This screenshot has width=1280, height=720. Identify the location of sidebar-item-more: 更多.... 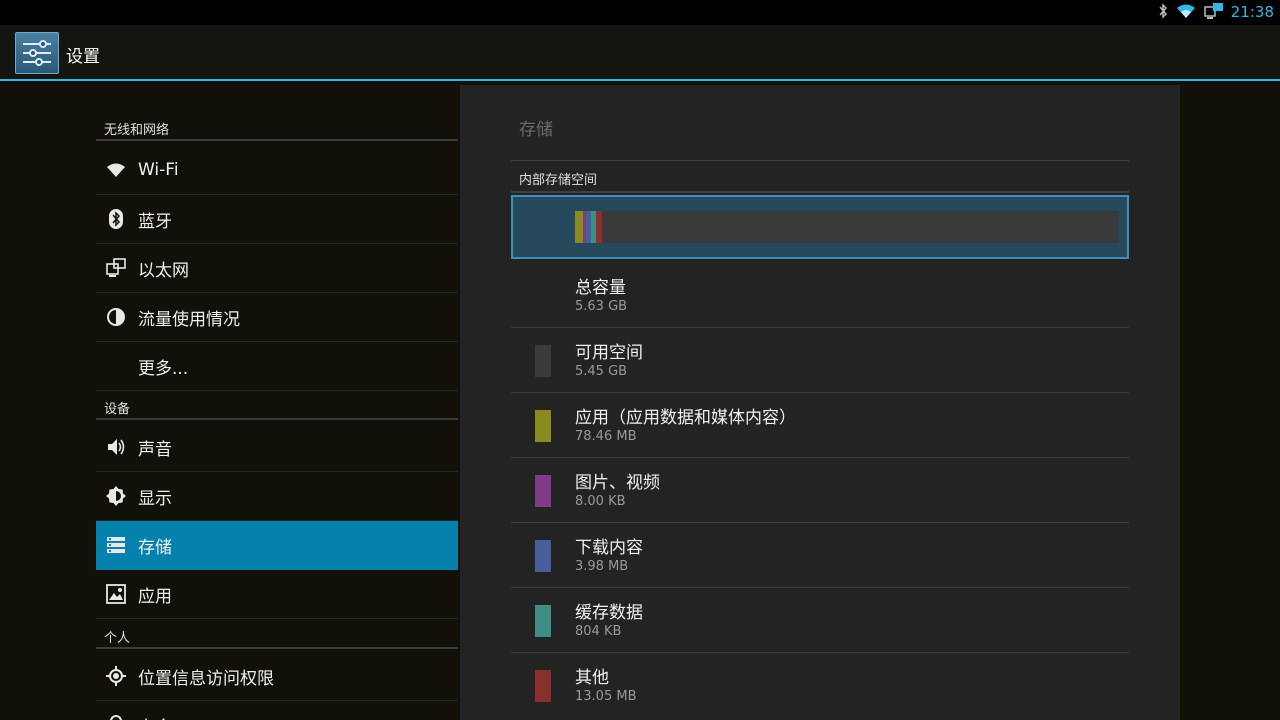
(277, 366).